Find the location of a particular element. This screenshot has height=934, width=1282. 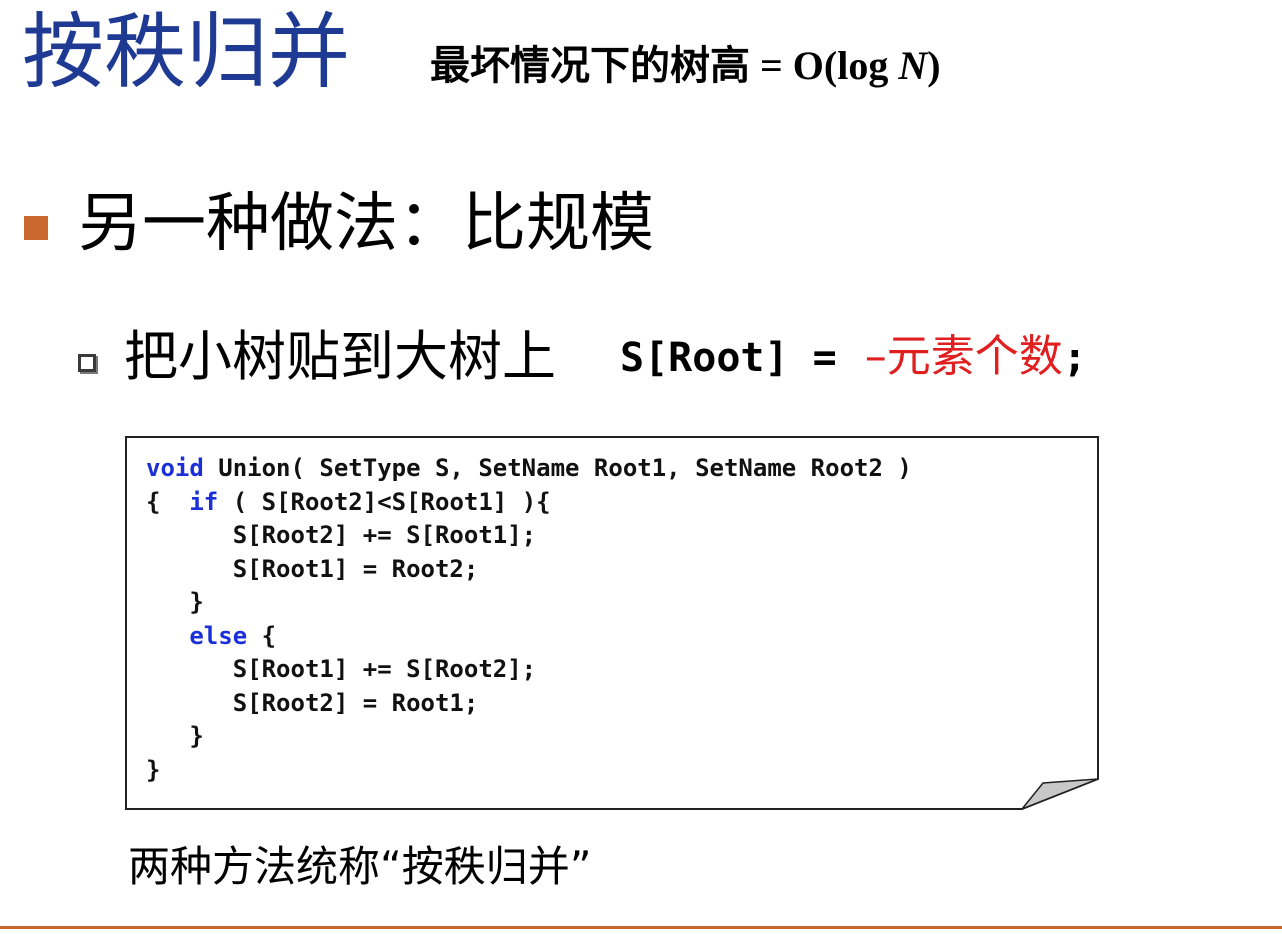

formula-negative-size: –元素个数 is located at coordinates (963, 356).